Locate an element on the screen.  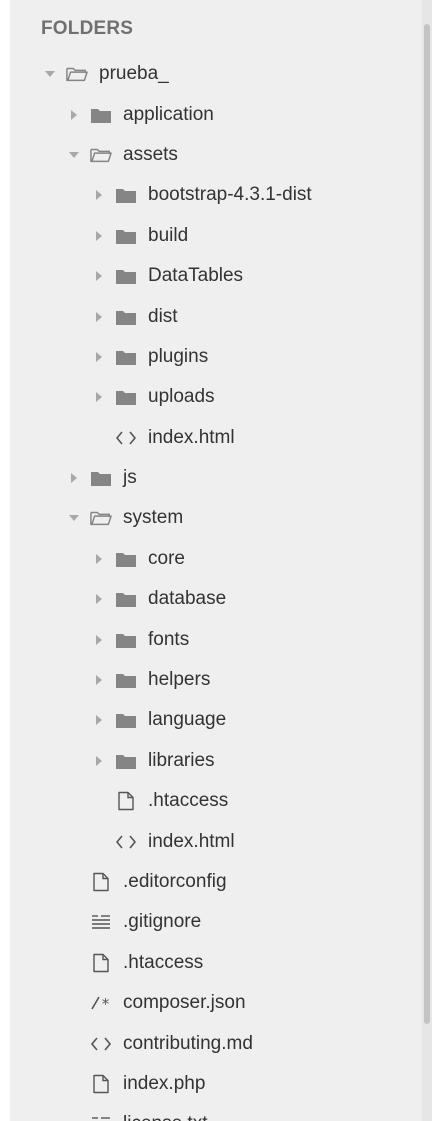
folder-label: js is located at coordinates (130, 478).